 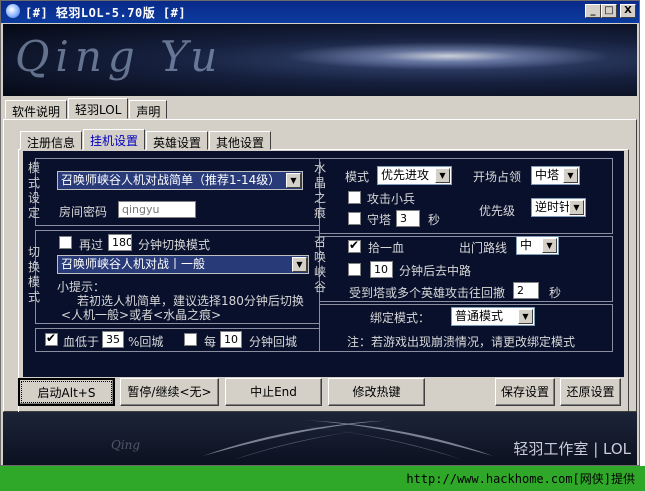 I want to click on binding-note: 注：若游戏出现崩溃情况，请更改绑定模式, so click(x=461, y=342).